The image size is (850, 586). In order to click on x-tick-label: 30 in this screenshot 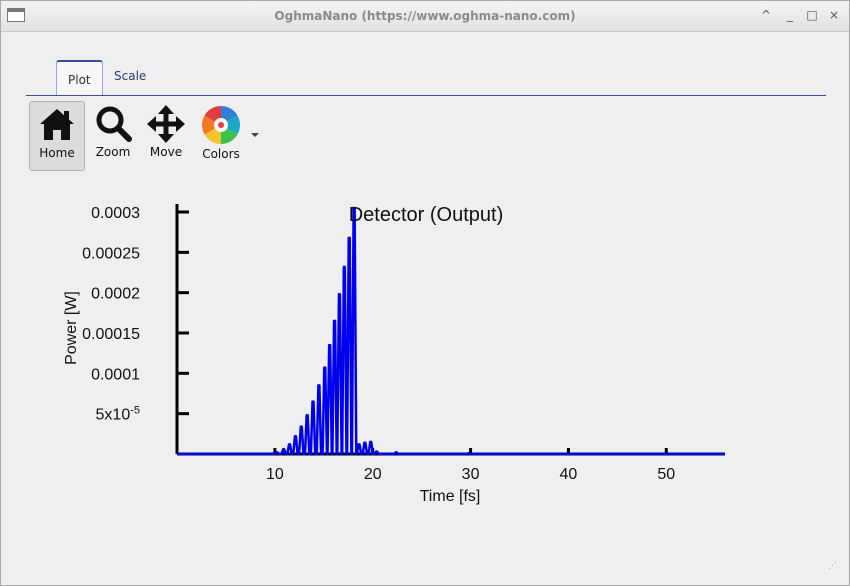, I will do `click(471, 474)`.